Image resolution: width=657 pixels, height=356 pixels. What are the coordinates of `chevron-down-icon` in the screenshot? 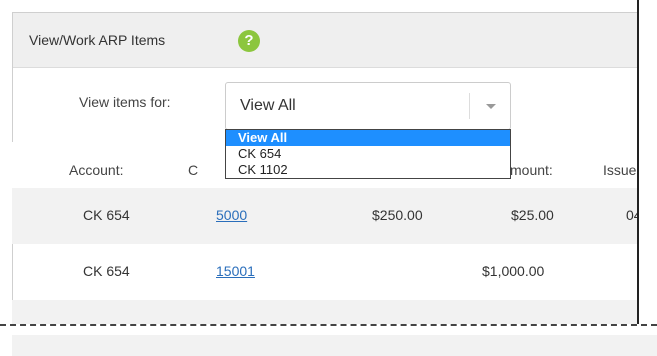 It's located at (491, 106).